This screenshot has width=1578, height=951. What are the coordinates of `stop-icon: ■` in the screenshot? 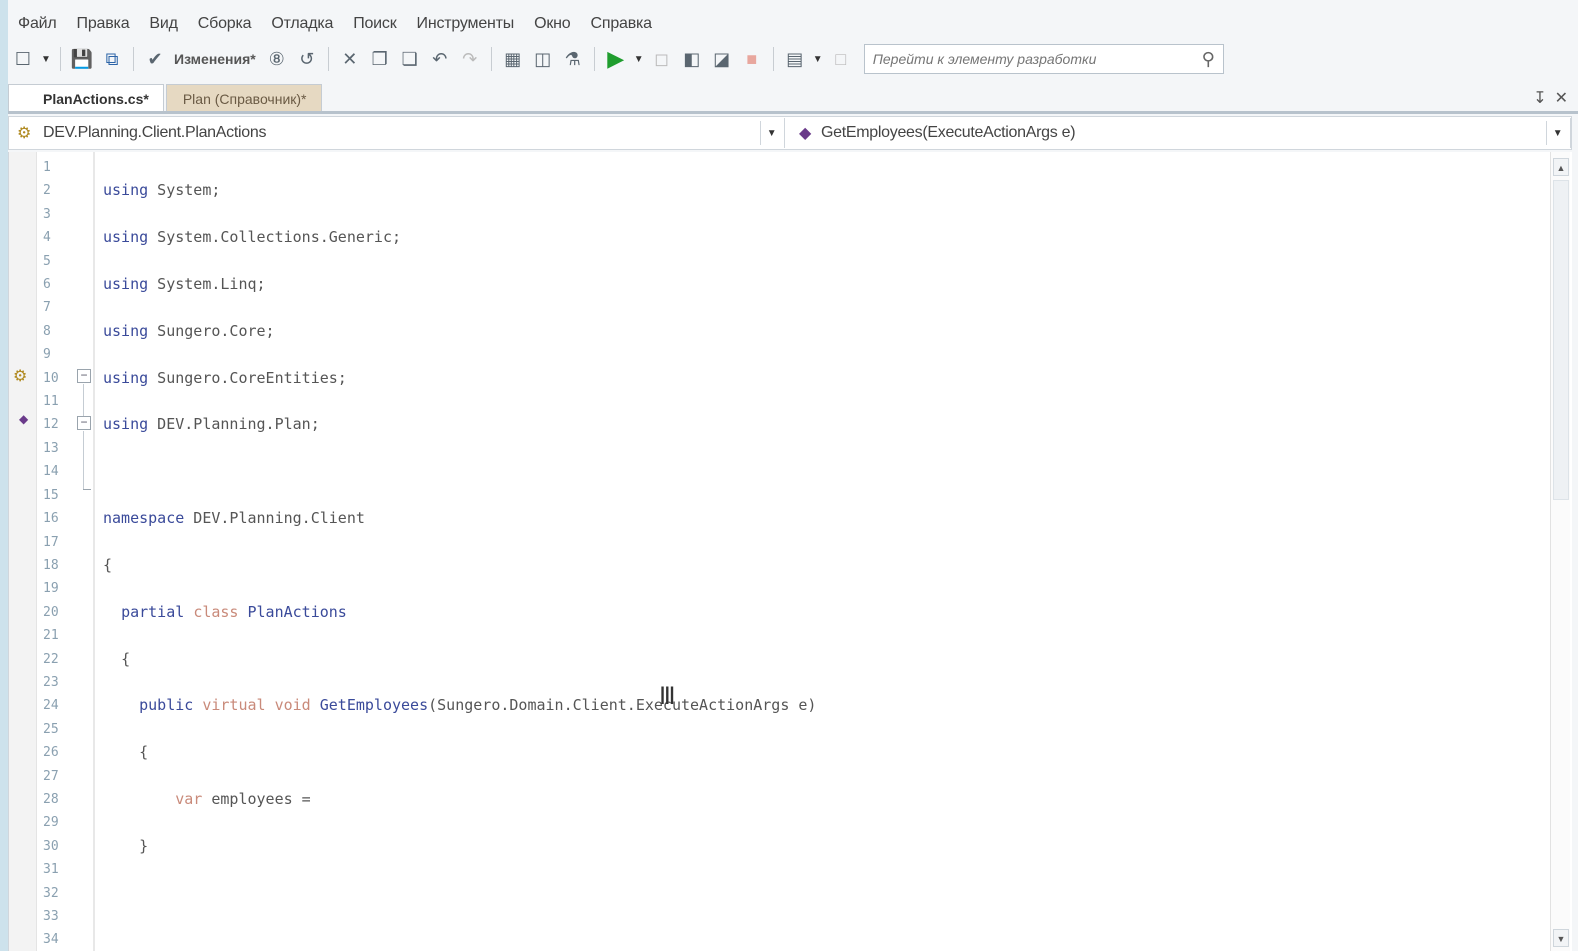 It's located at (752, 59).